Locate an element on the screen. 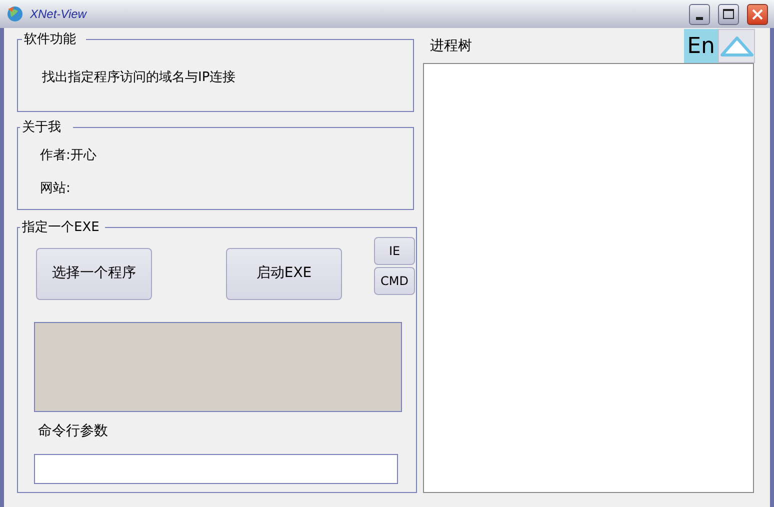 This screenshot has height=507, width=774. close-icon is located at coordinates (757, 14).